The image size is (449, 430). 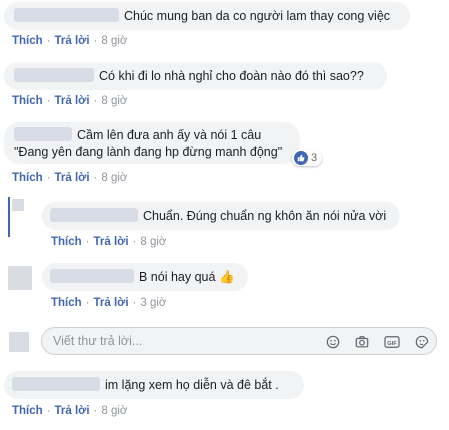 I want to click on comment-text-line1: Cầm lên đưa anh ấy và nói 1 câu, so click(x=169, y=135).